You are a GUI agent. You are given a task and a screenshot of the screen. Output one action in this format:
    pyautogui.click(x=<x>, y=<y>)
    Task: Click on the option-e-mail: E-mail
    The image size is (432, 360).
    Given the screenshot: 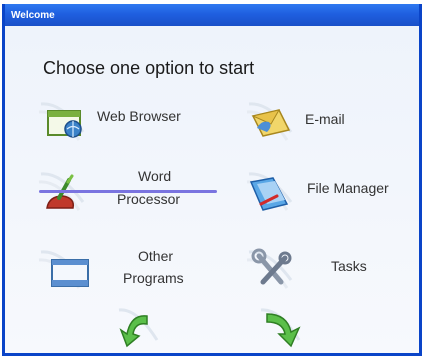 What is the action you would take?
    pyautogui.click(x=328, y=120)
    